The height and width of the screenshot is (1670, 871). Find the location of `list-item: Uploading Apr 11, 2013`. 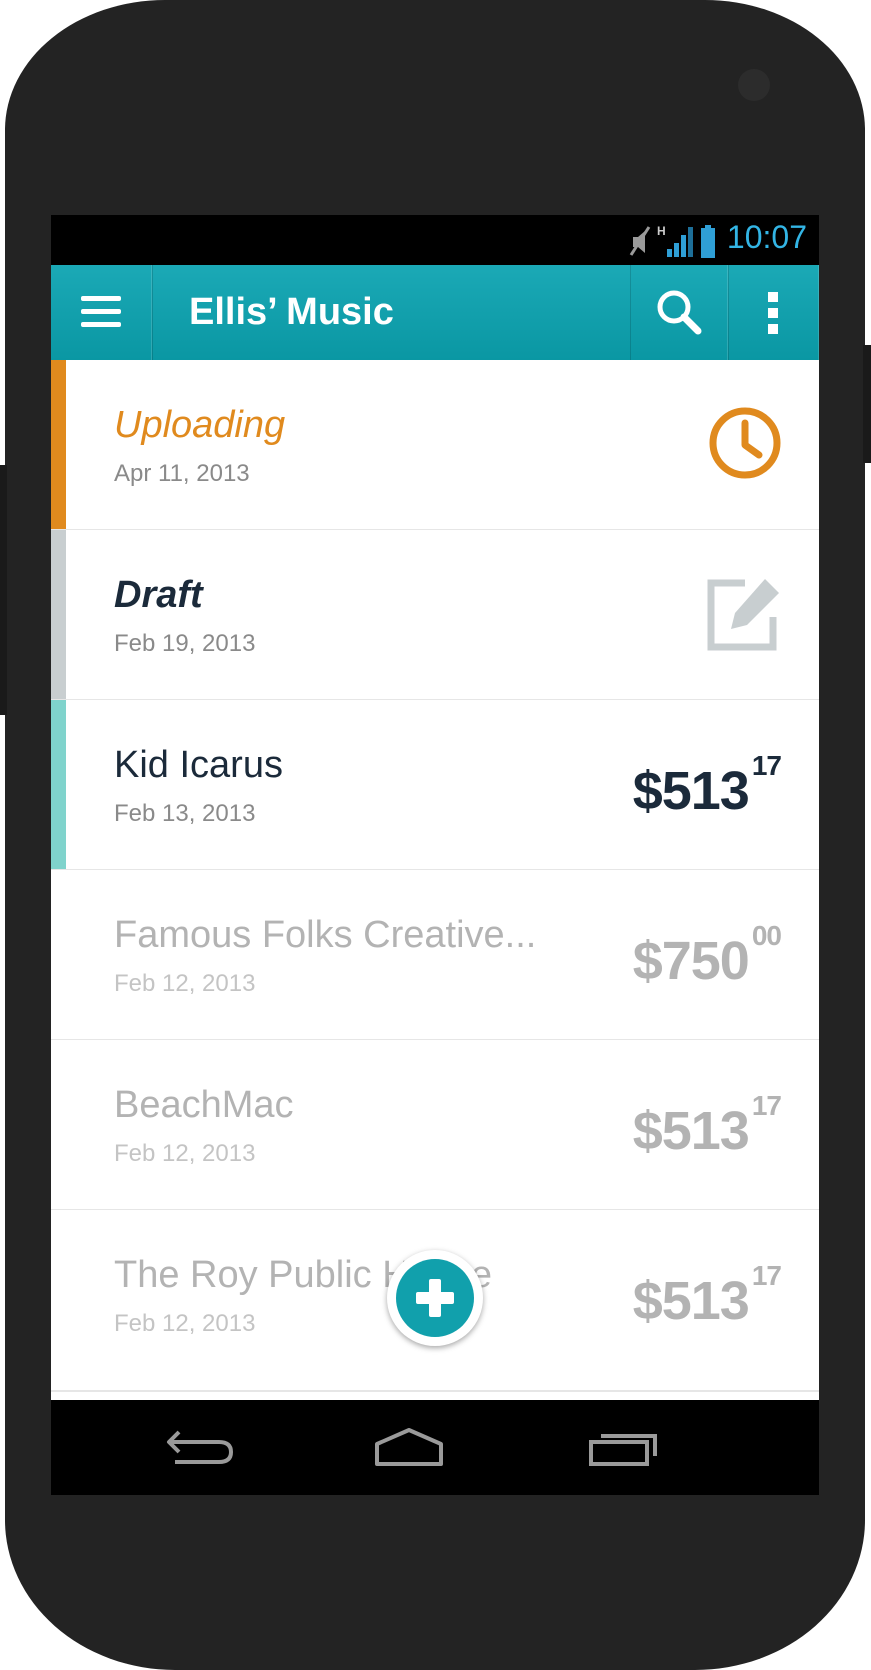

list-item: Uploading Apr 11, 2013 is located at coordinates (435, 445).